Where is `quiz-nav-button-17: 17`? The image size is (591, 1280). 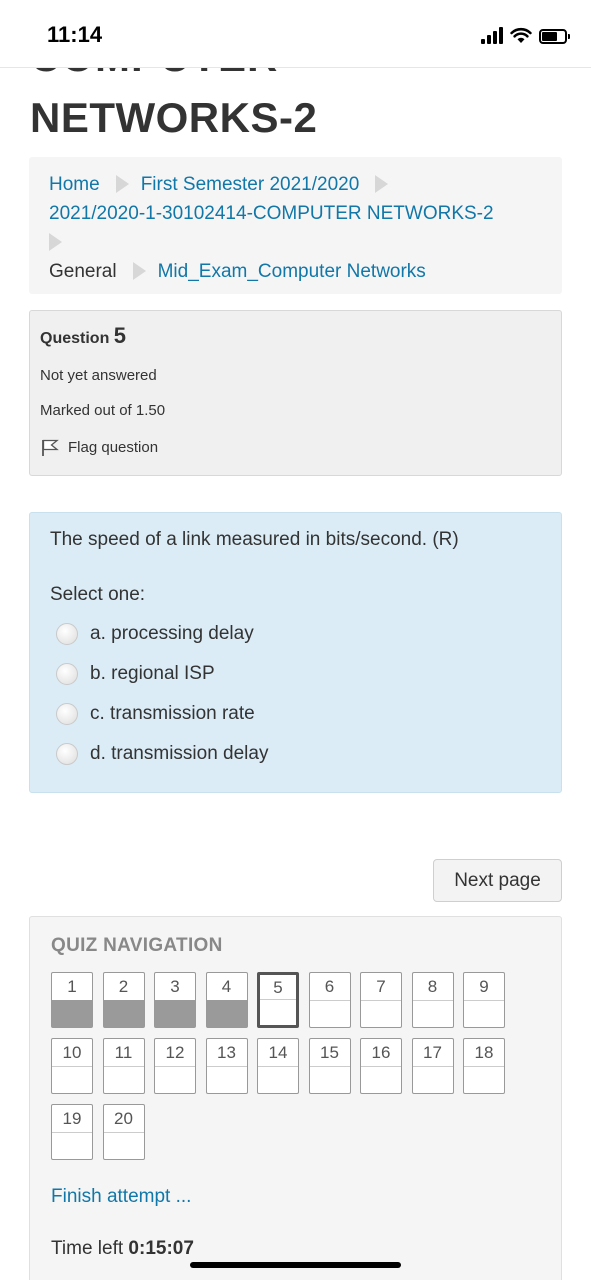 quiz-nav-button-17: 17 is located at coordinates (432, 1066).